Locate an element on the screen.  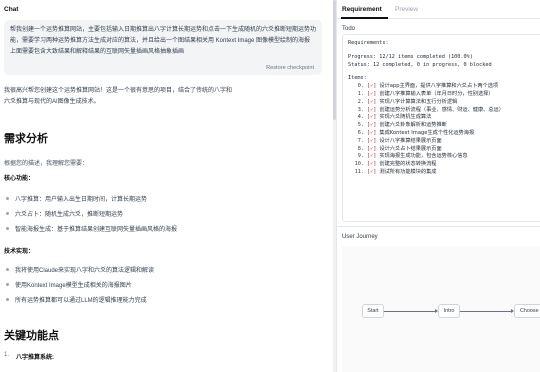
reply-intro-line-1: 我很高兴帮您创建这个运势推算网站！这是一个很有意思的项目，结合了传统的八字和 is located at coordinates (118, 91).